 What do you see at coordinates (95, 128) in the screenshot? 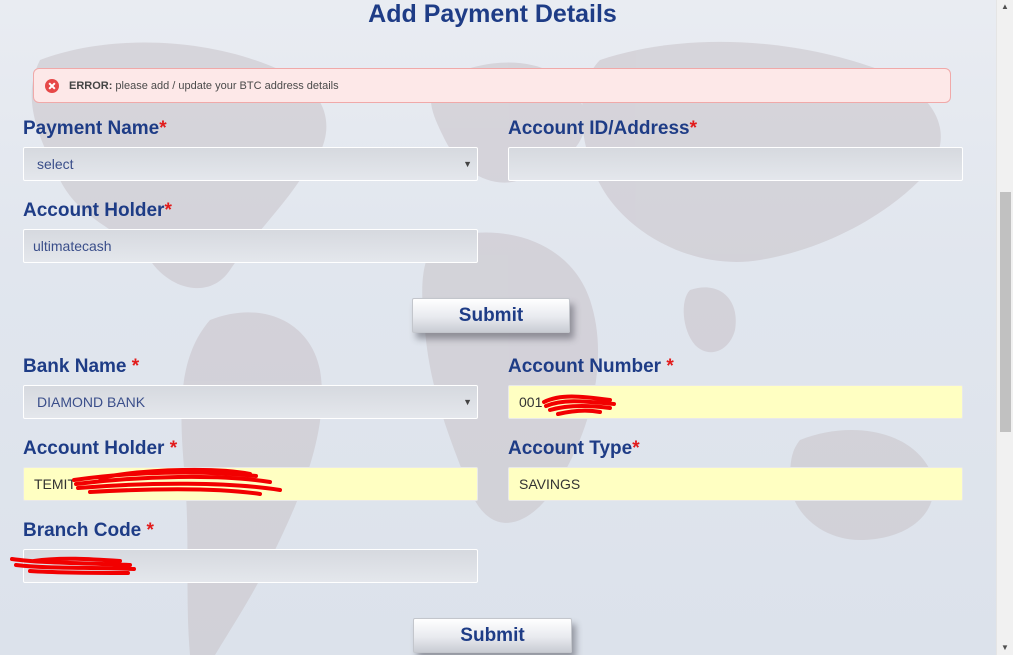
I see `payment-name-label: Payment Name*` at bounding box center [95, 128].